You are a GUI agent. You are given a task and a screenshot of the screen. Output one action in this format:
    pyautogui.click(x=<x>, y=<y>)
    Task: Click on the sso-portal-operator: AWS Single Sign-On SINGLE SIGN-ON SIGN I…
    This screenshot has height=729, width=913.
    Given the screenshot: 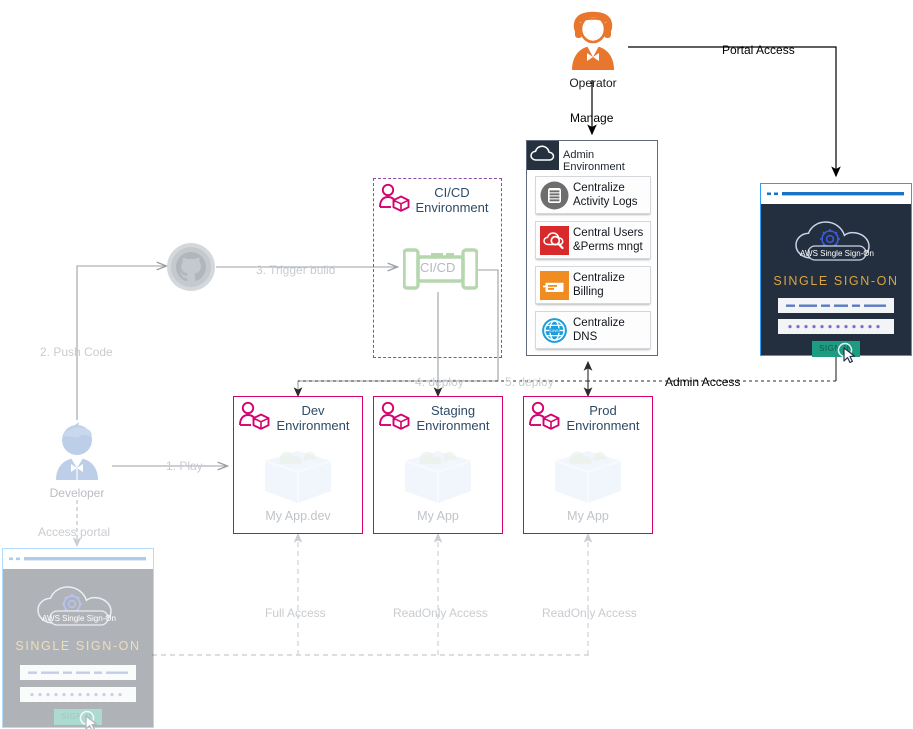 What is the action you would take?
    pyautogui.click(x=836, y=273)
    